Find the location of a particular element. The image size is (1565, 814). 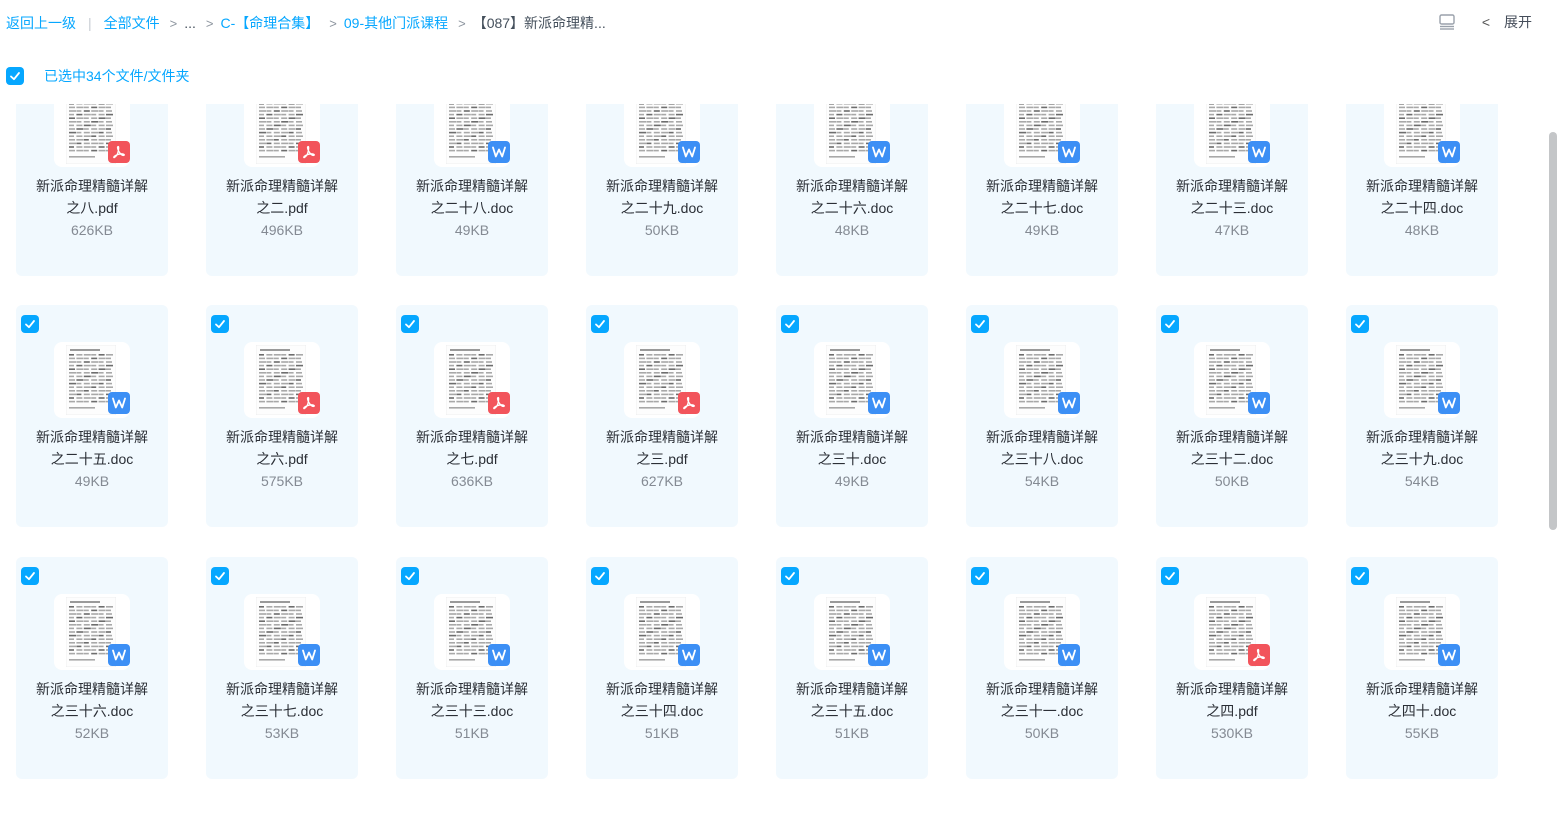

file-card: 新派命理精髓详解 之三十八.doc 54KB is located at coordinates (1042, 416).